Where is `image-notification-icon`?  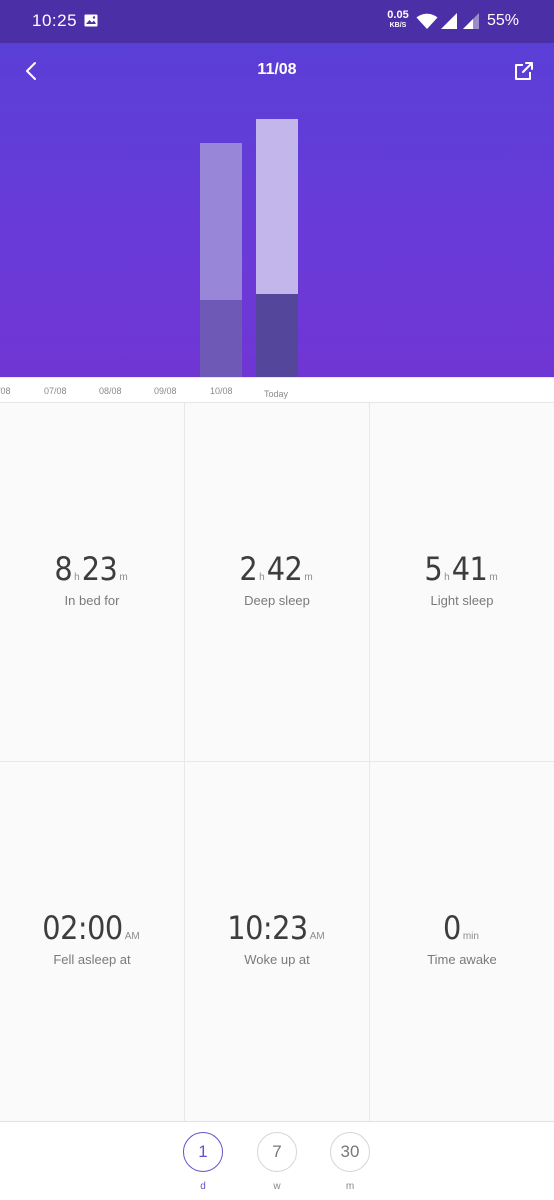
image-notification-icon is located at coordinates (91, 20).